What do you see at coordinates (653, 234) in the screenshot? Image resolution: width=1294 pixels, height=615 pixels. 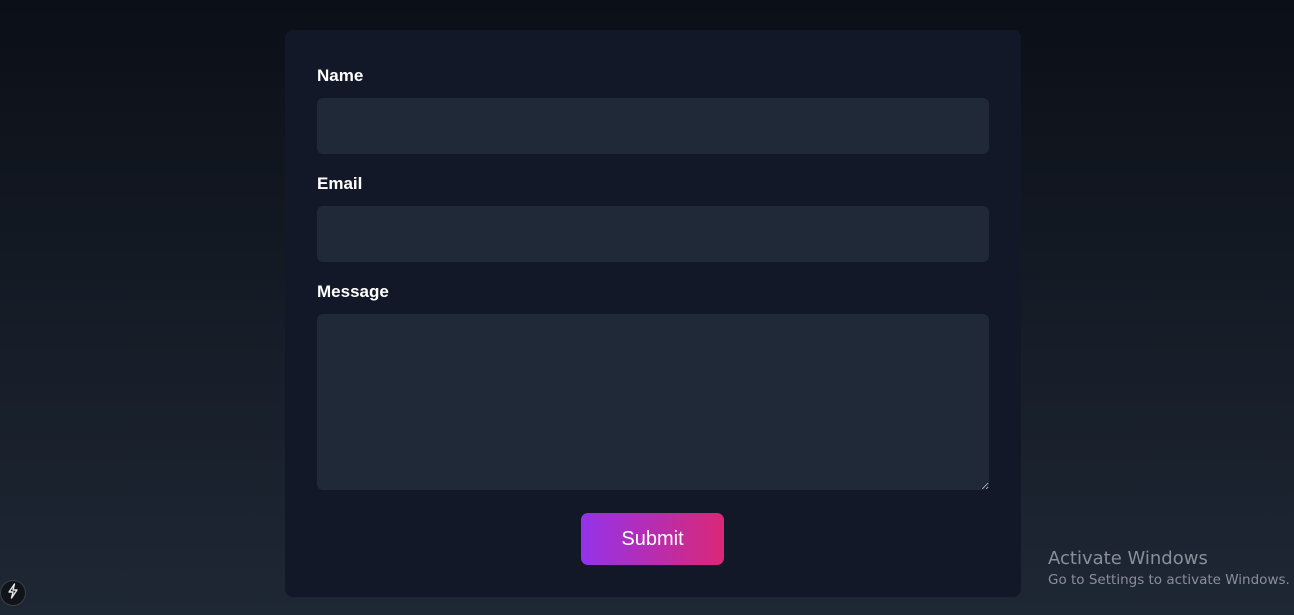 I see `email-input` at bounding box center [653, 234].